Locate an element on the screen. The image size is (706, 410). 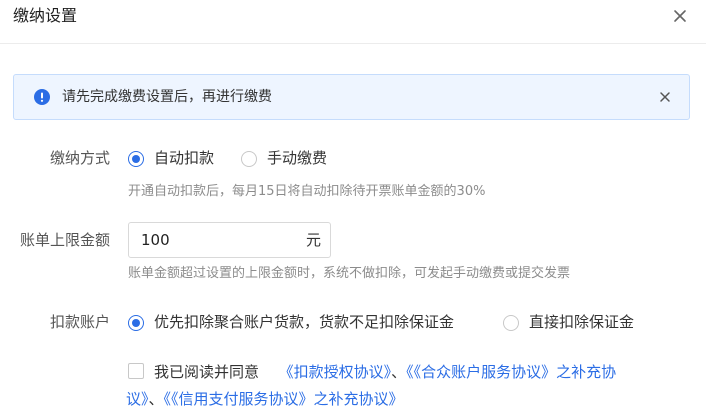
bill-limit-input is located at coordinates (216, 240).